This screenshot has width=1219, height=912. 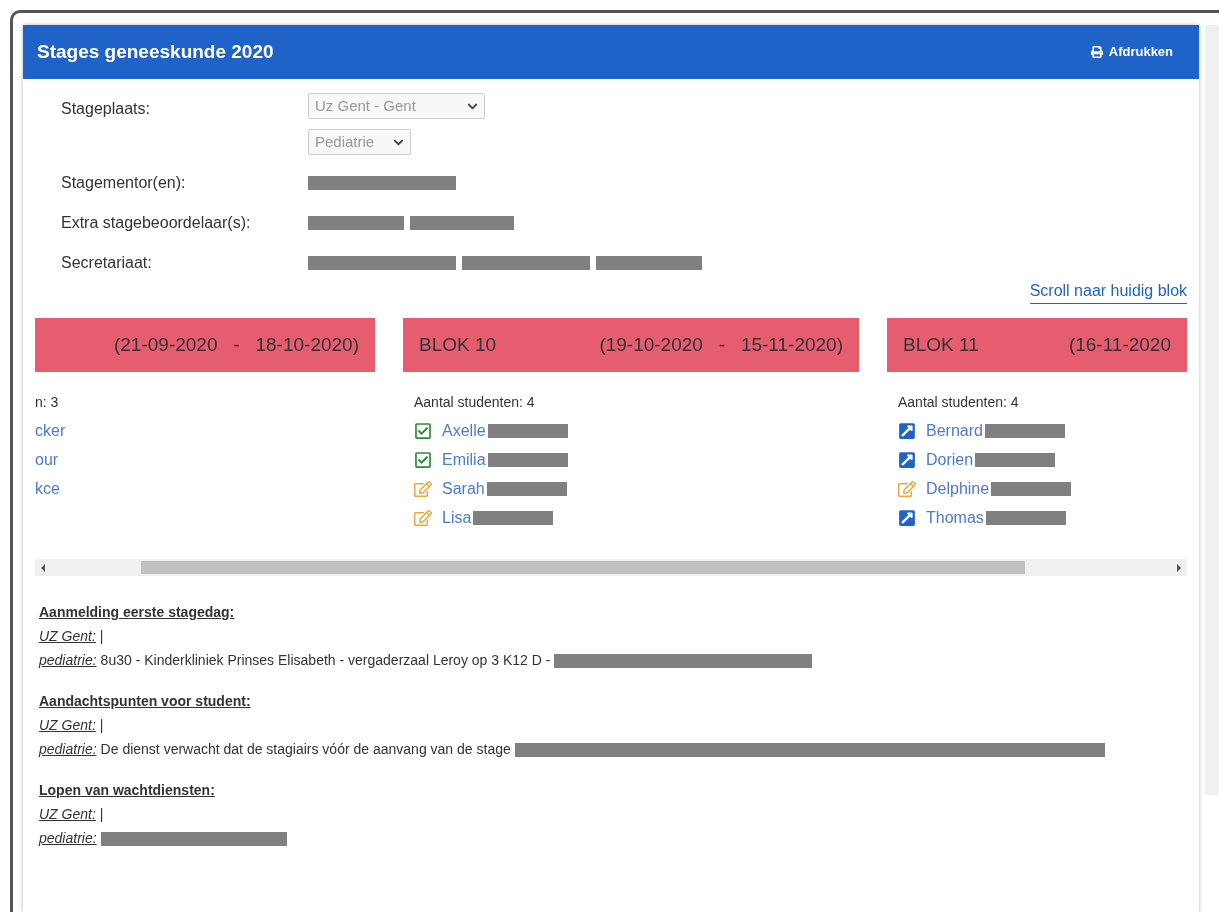 I want to click on field-label: Stageplaats:, so click(x=106, y=109).